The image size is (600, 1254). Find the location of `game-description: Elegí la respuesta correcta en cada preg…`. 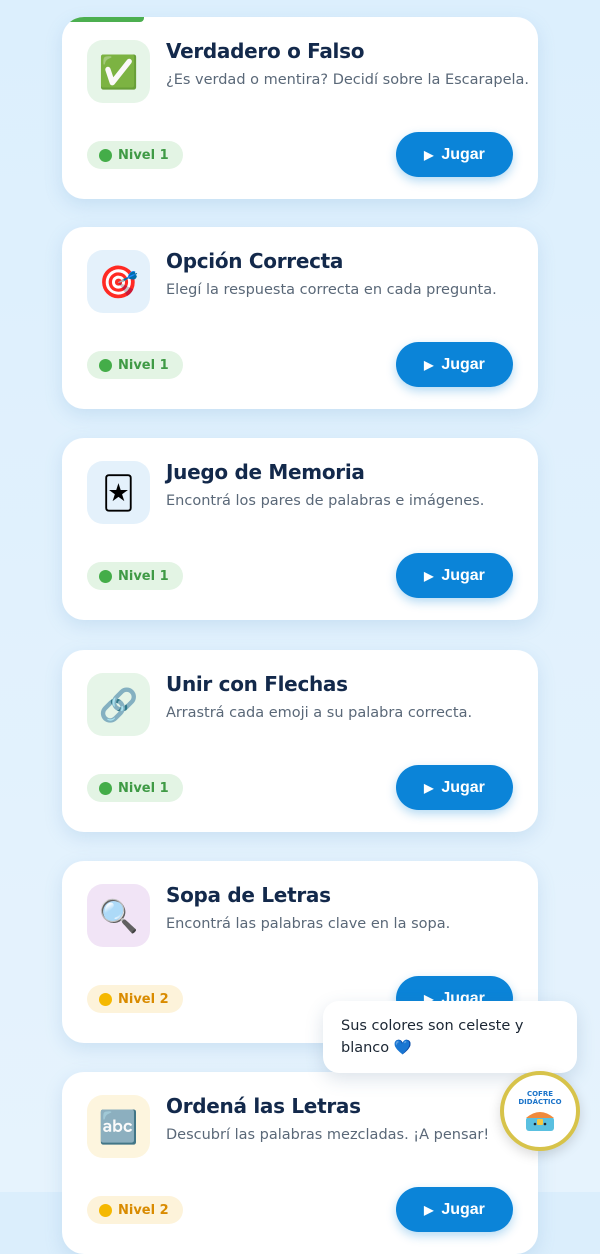

game-description: Elegí la respuesta correcta en cada preg… is located at coordinates (331, 290).